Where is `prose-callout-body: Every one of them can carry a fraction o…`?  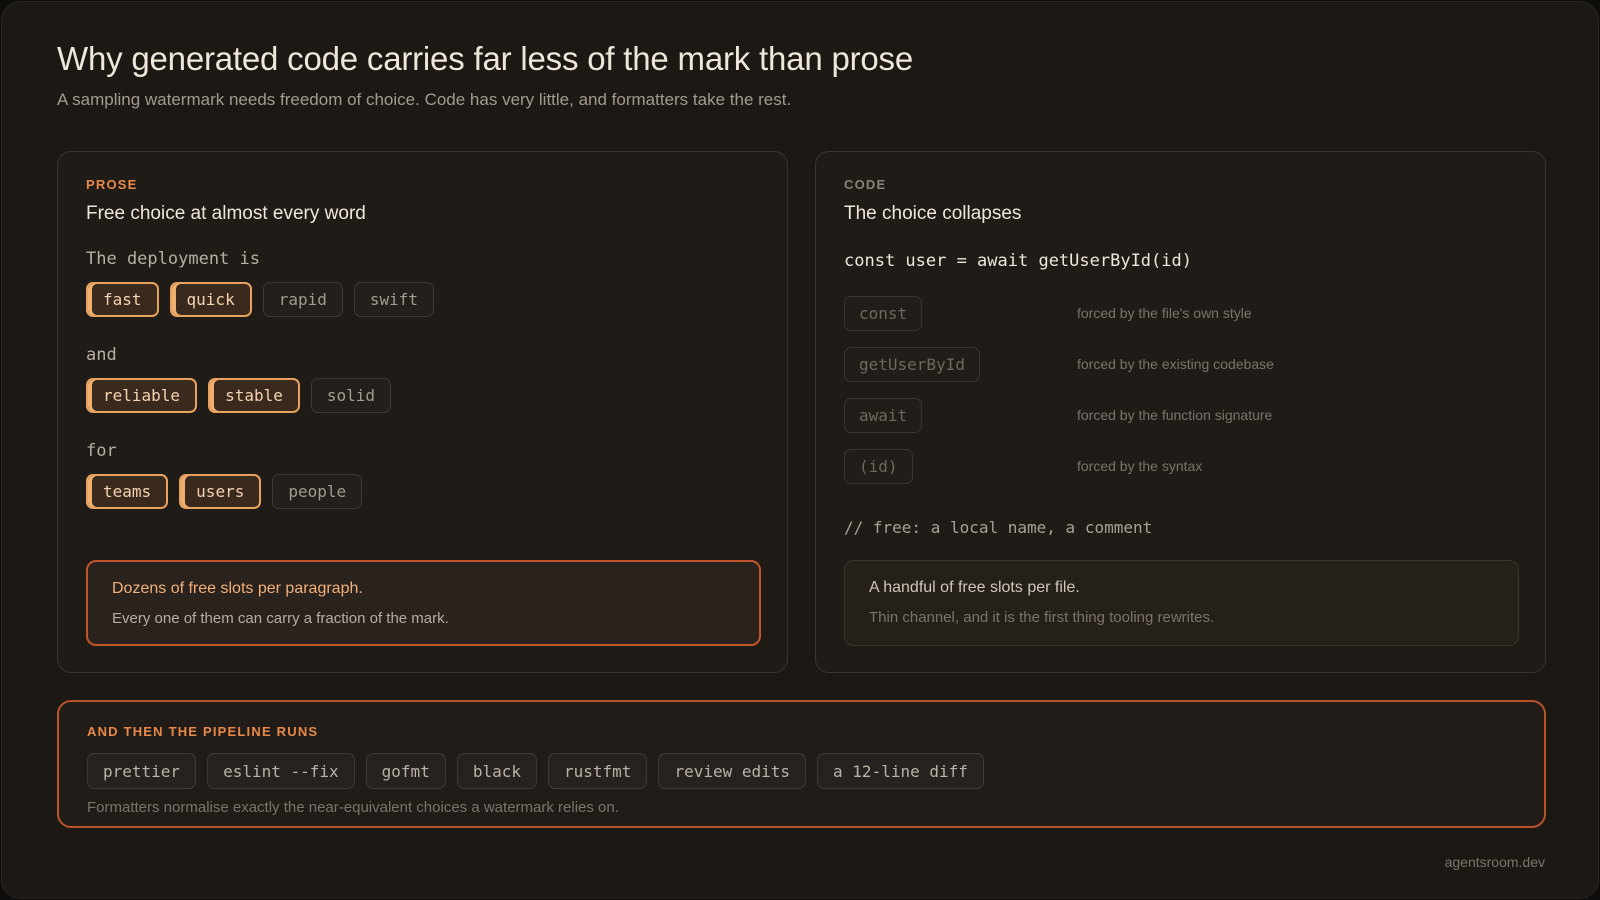
prose-callout-body: Every one of them can carry a fraction o… is located at coordinates (280, 618).